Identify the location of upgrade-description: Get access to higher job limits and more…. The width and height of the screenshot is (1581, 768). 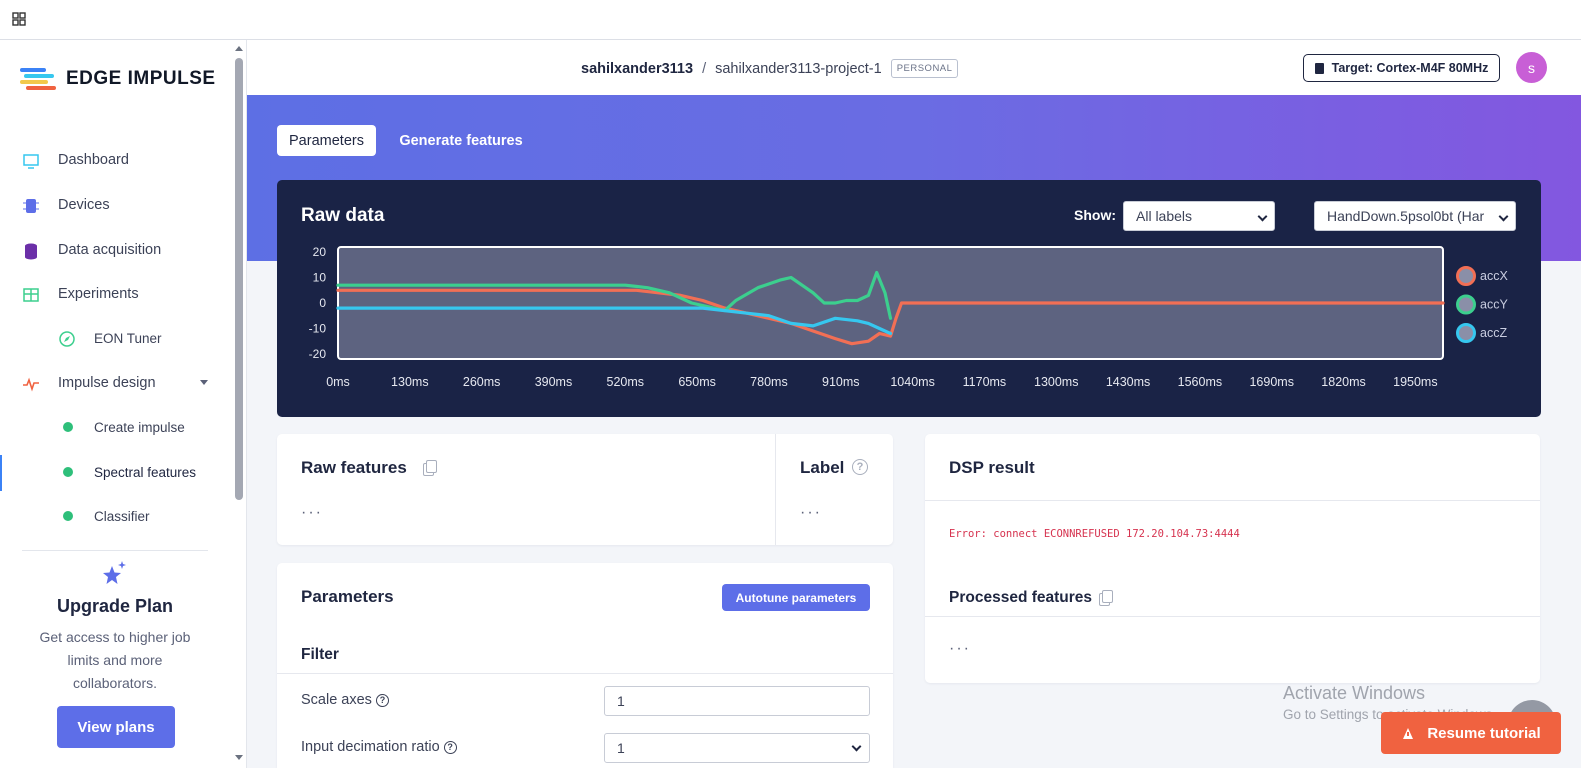
(115, 660).